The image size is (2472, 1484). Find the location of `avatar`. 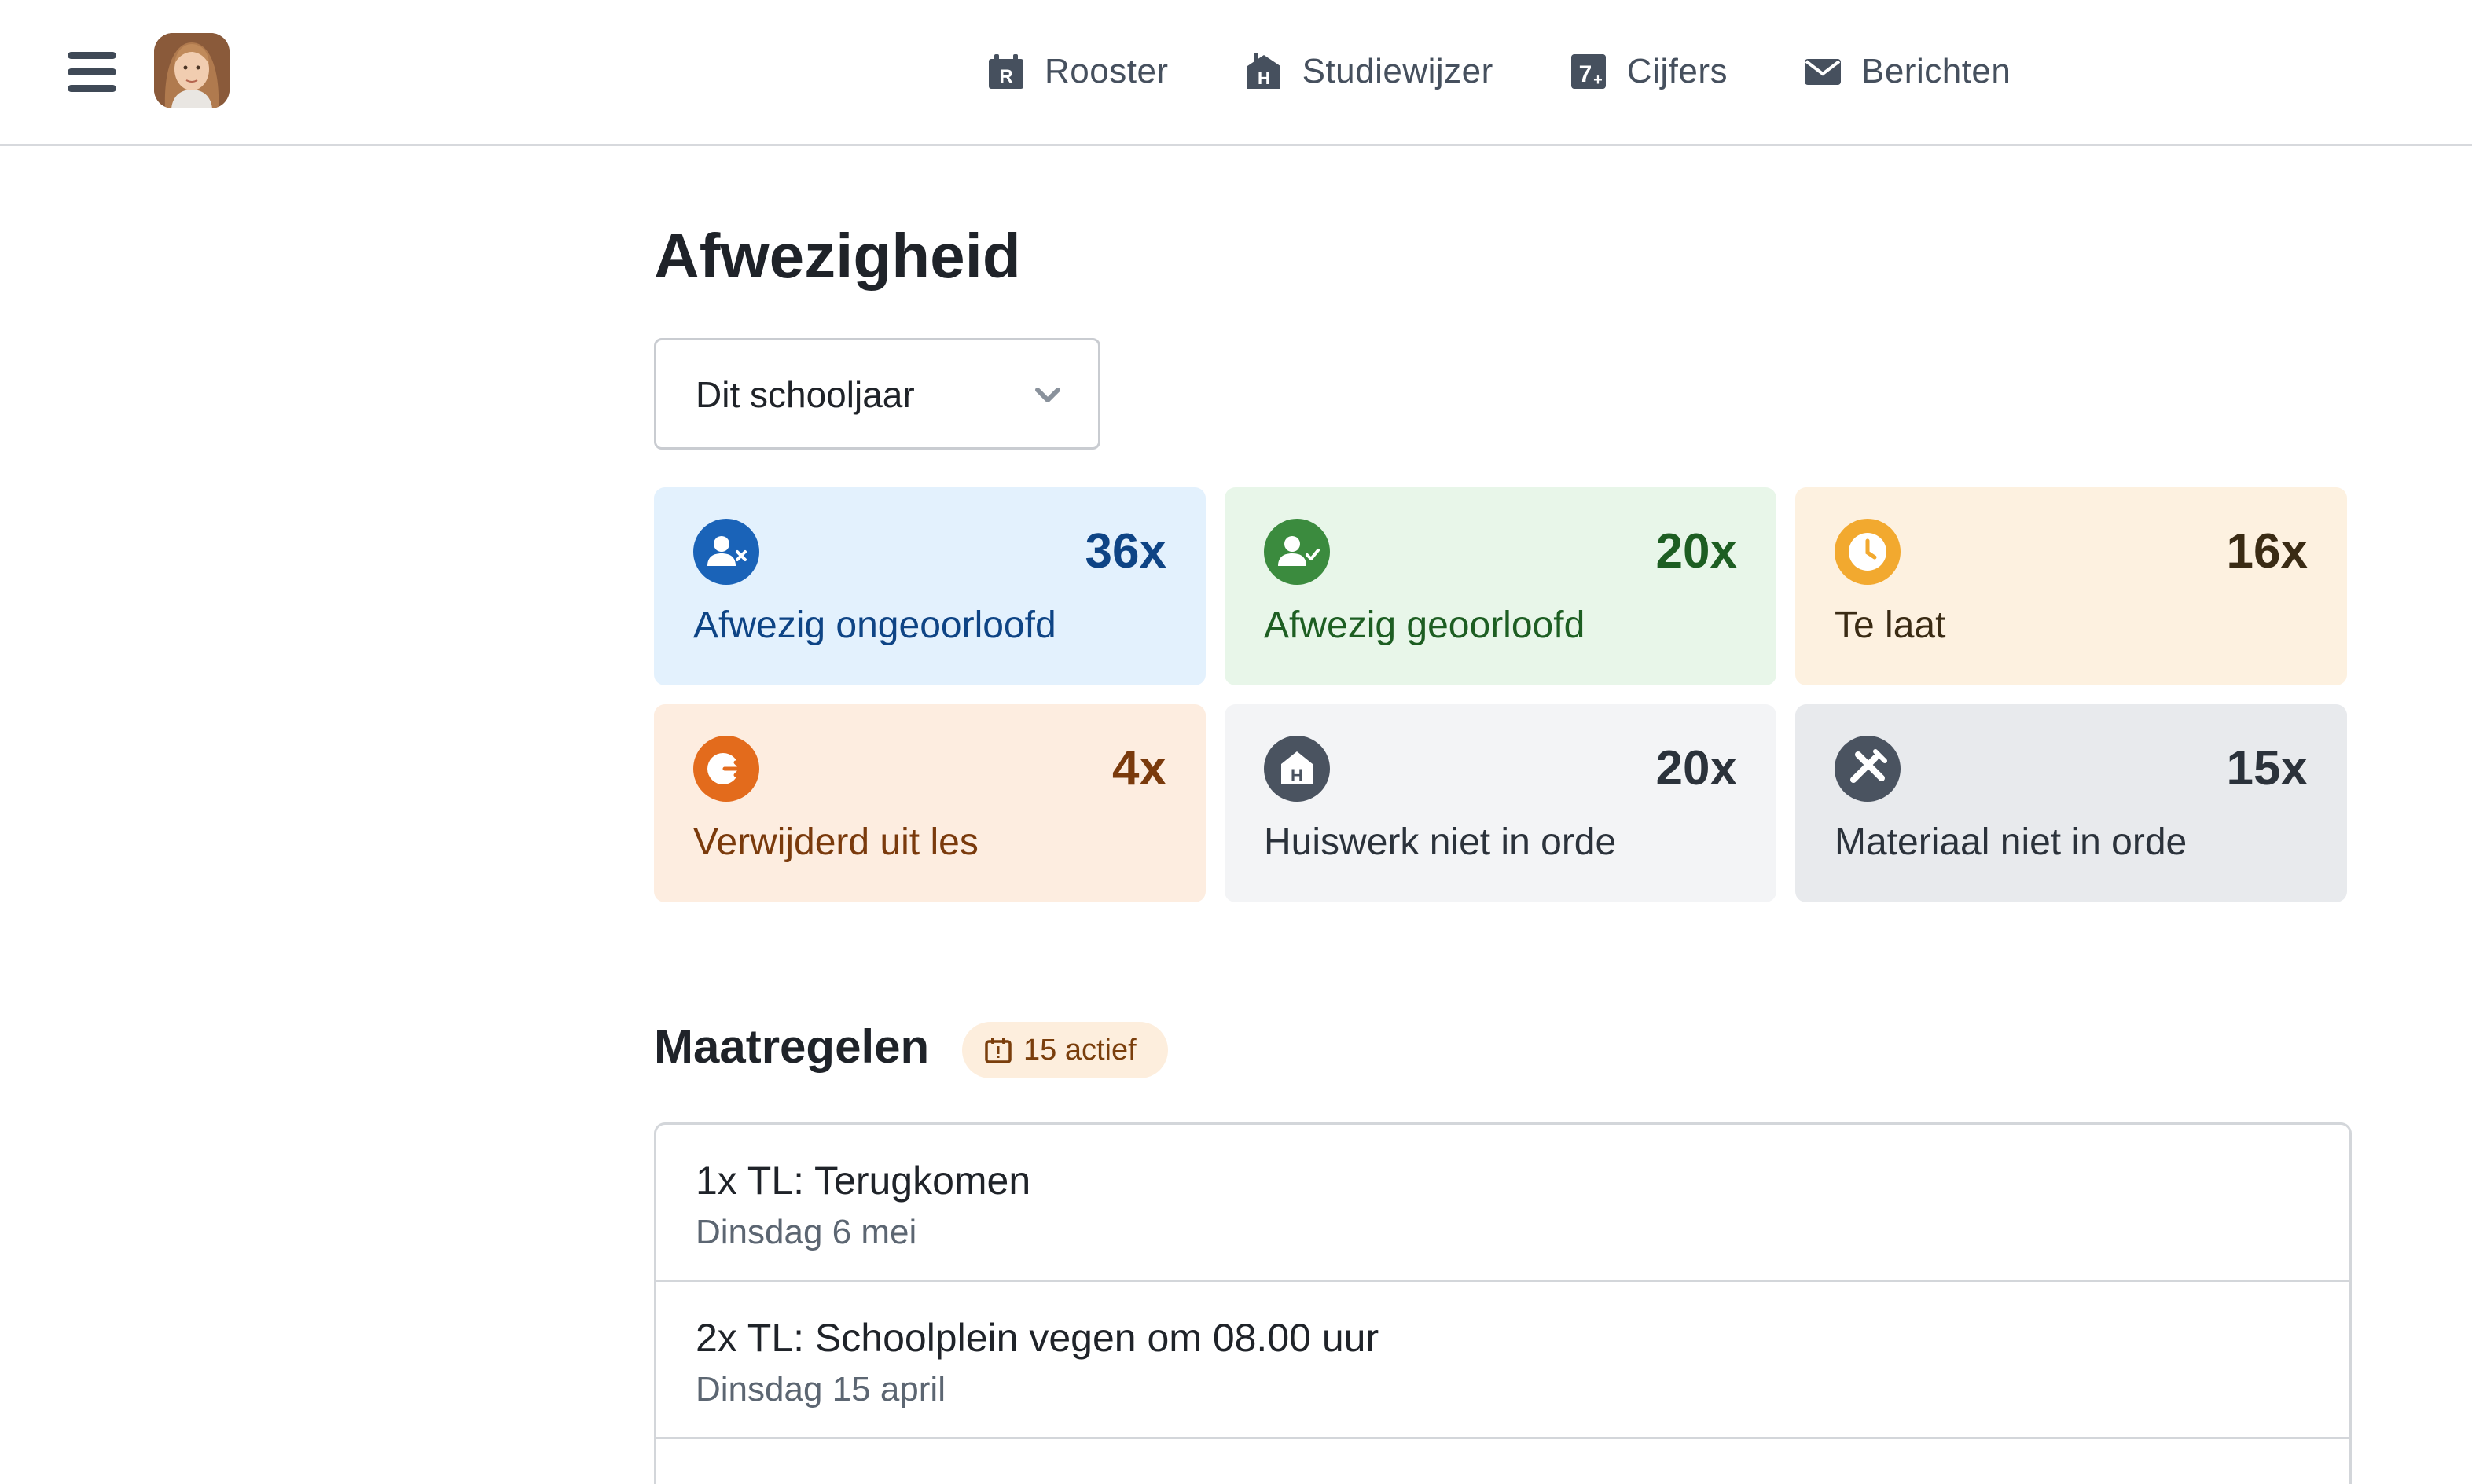

avatar is located at coordinates (192, 70).